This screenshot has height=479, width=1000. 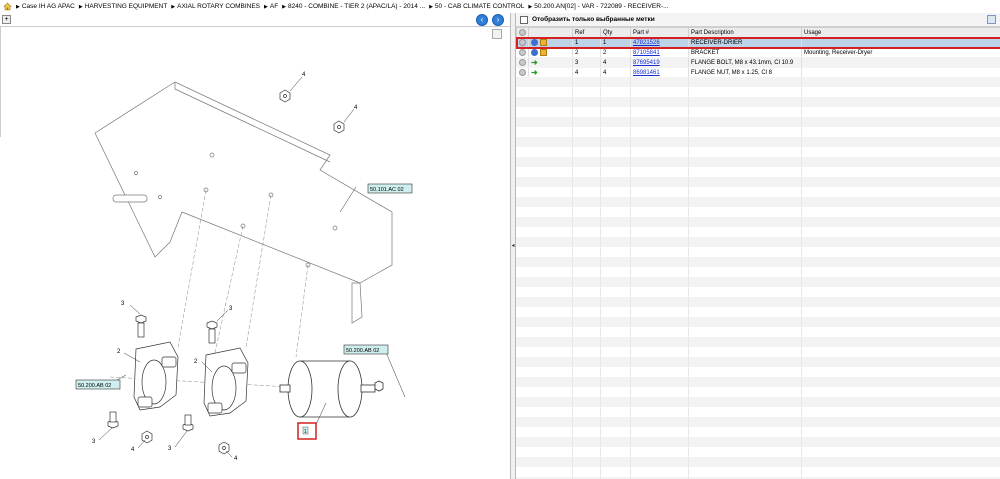 I want to click on reference-box-label: 50.101.AC 02, so click(x=387, y=190).